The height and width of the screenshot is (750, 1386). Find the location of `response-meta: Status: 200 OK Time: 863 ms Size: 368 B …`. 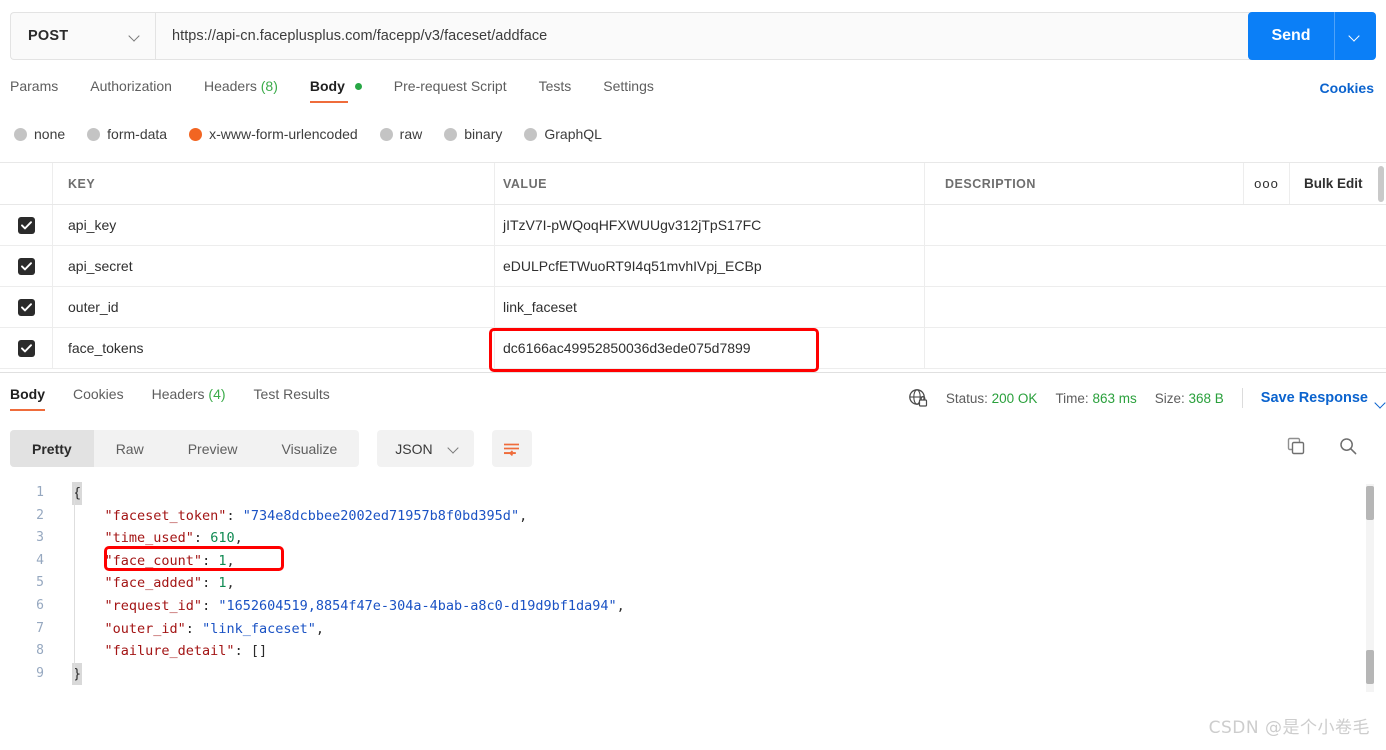

response-meta: Status: 200 OK Time: 863 ms Size: 368 B … is located at coordinates (1142, 398).